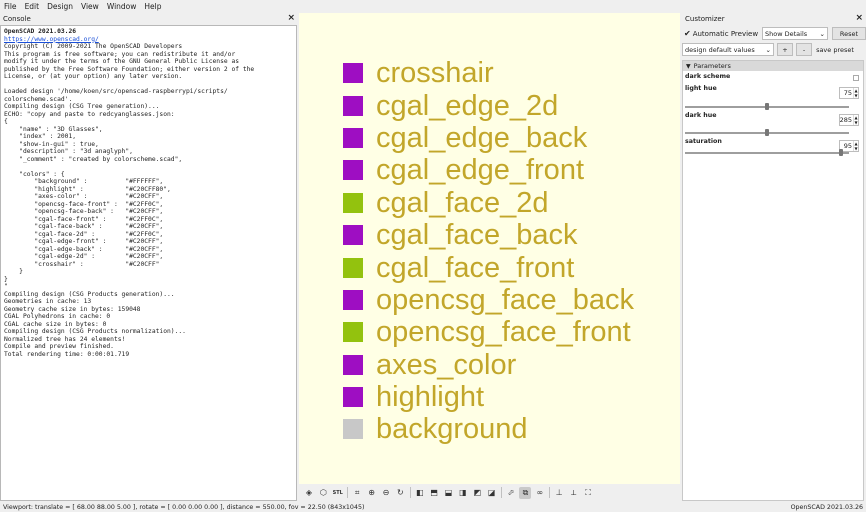 Image resolution: width=866 pixels, height=512 pixels. I want to click on legend-row: axes_color, so click(488, 365).